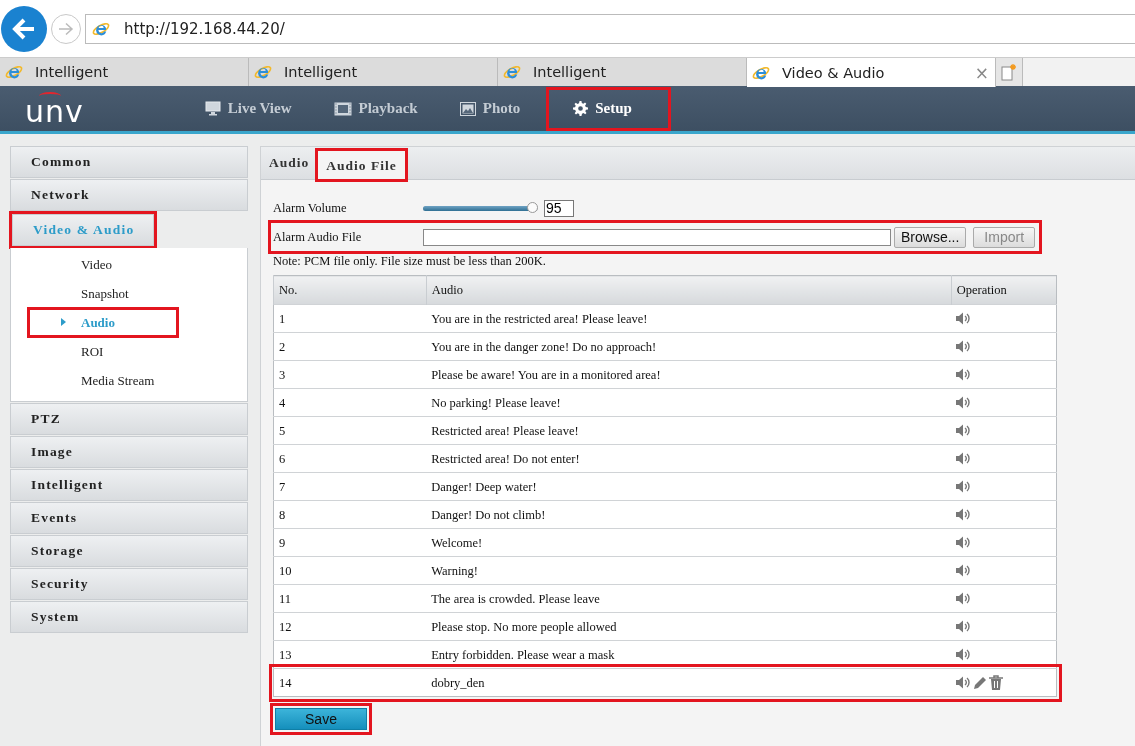 The image size is (1135, 746). Describe the element at coordinates (248, 108) in the screenshot. I see `nav-tab: Live View` at that location.